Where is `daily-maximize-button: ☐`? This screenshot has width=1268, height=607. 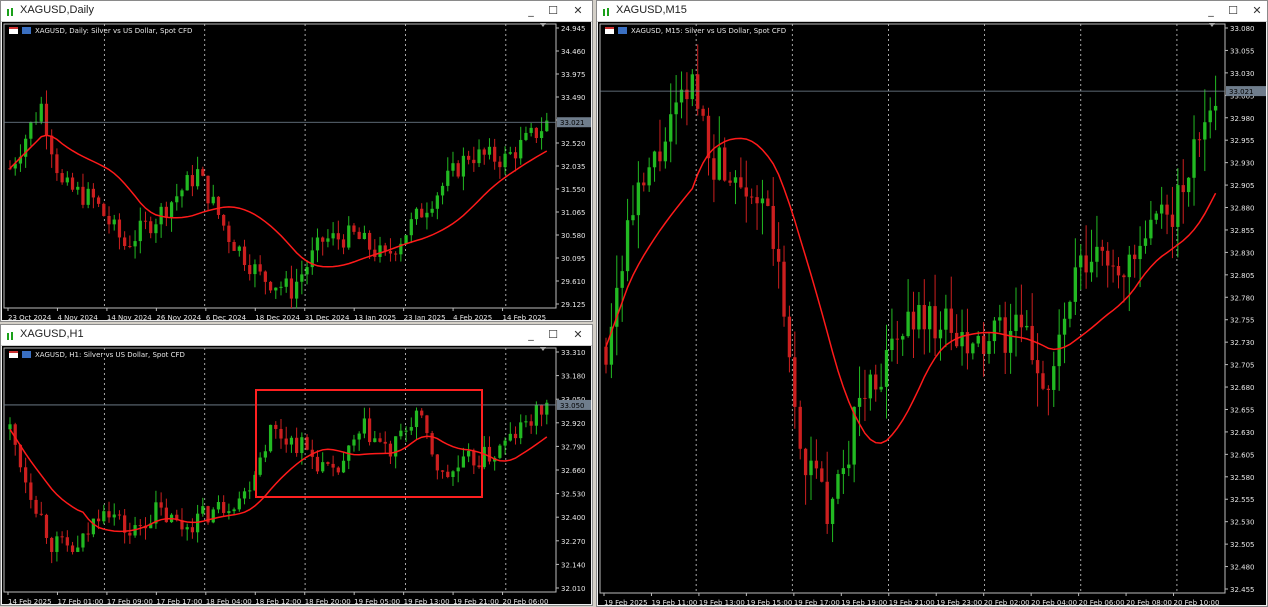 daily-maximize-button: ☐ is located at coordinates (553, 10).